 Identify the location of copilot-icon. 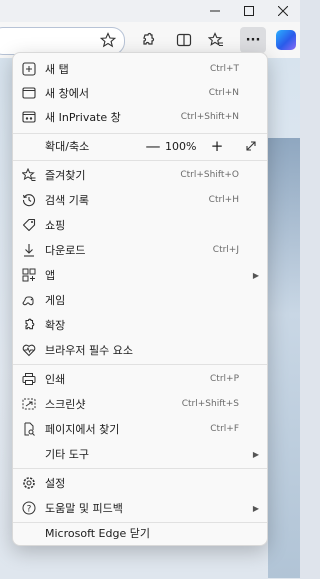
(286, 40).